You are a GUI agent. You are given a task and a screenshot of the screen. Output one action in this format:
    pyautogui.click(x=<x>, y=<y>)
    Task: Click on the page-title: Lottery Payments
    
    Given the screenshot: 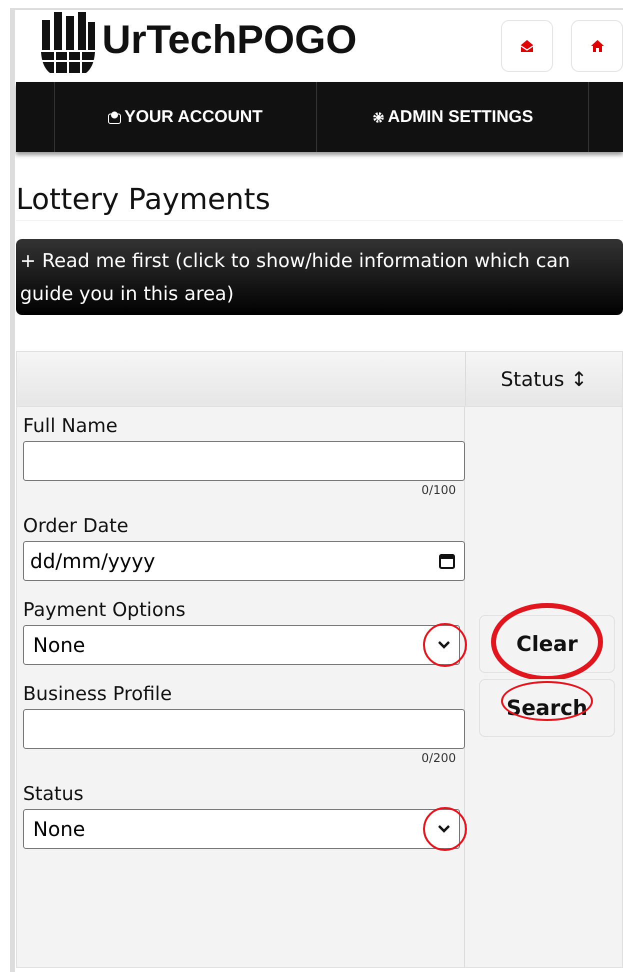 What is the action you would take?
    pyautogui.click(x=319, y=201)
    